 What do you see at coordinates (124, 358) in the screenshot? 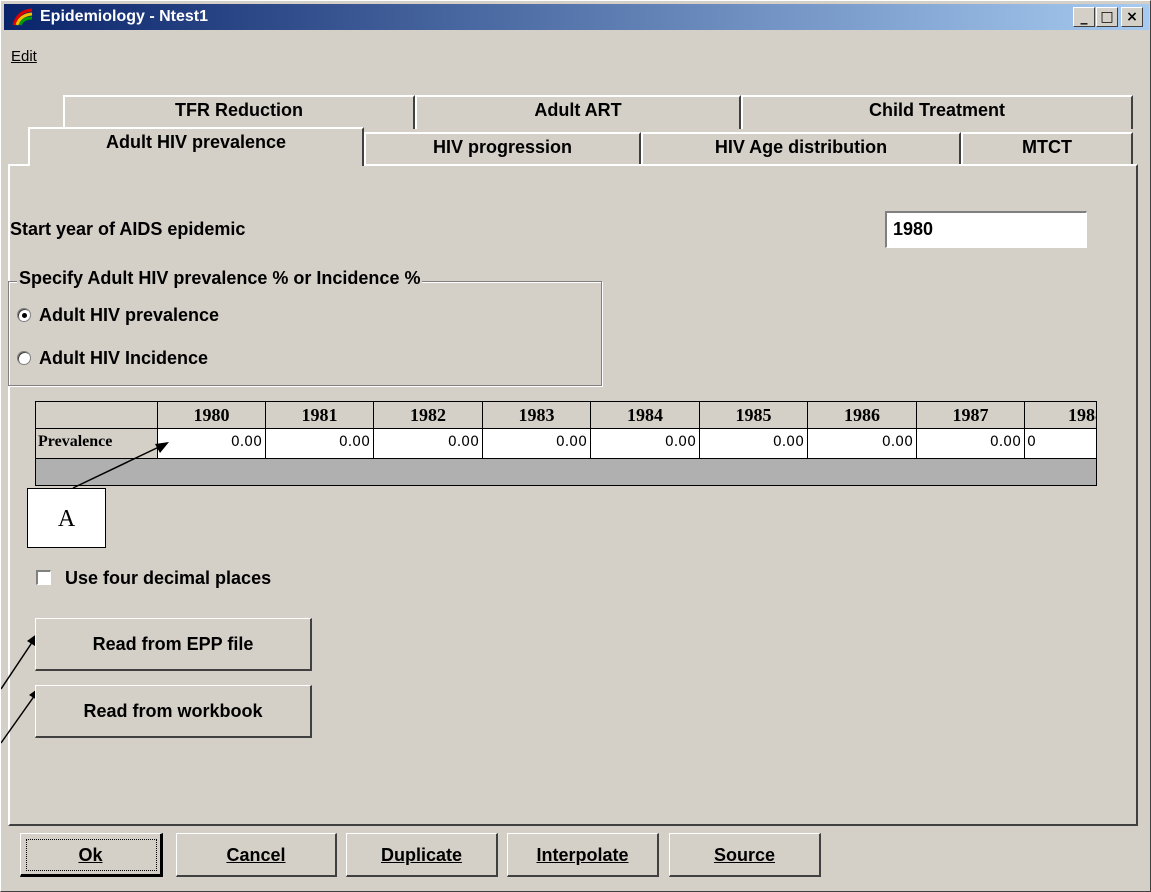
I see `radio-incidence-label: Adult HIV Incidence` at bounding box center [124, 358].